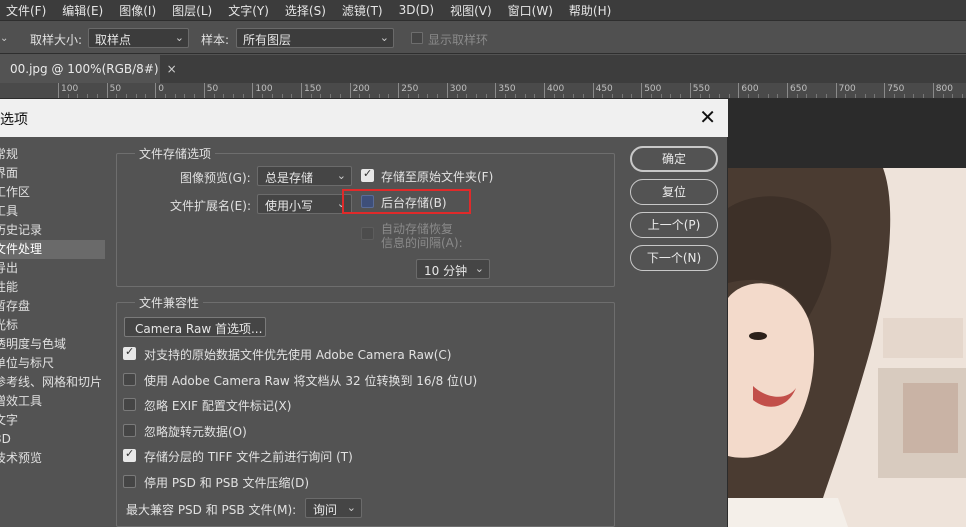 The width and height of the screenshot is (966, 527). I want to click on sample-size-label: 取样大小:, so click(56, 40).